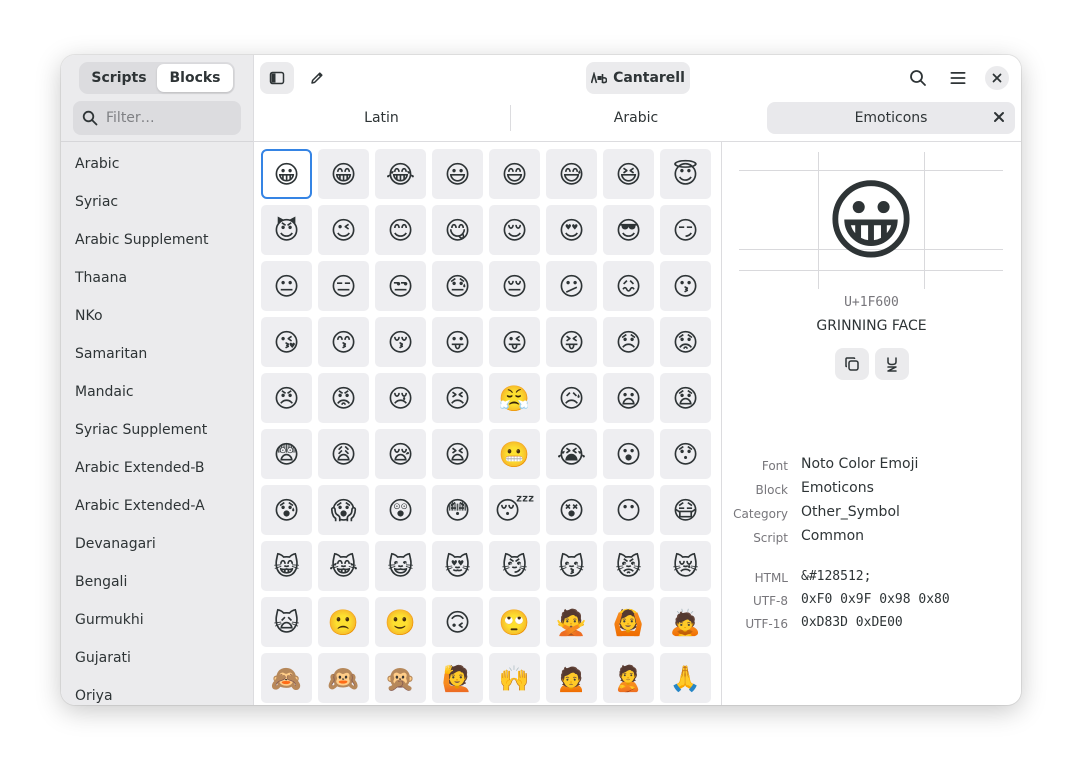 This screenshot has width=1082, height=772. I want to click on character-cell: 😴, so click(514, 510).